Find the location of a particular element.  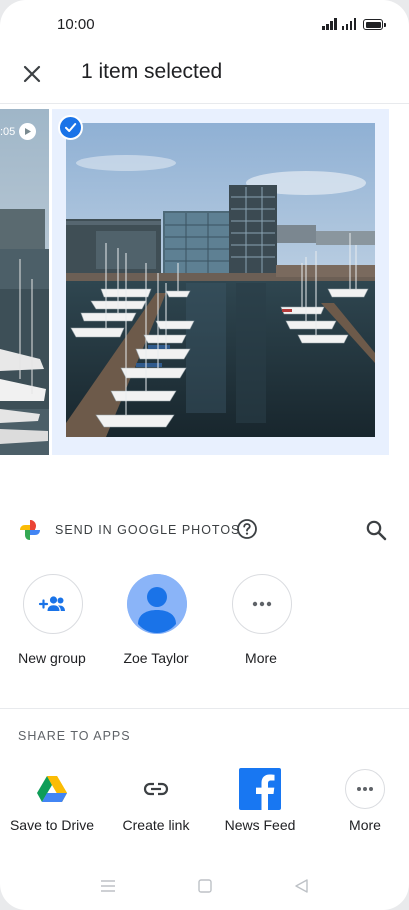

app-label: More is located at coordinates (365, 825).